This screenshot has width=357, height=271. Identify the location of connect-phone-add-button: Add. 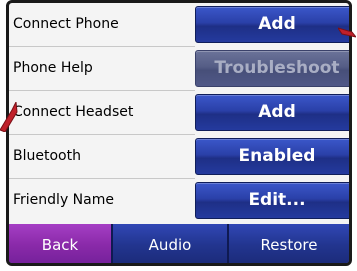
(272, 24).